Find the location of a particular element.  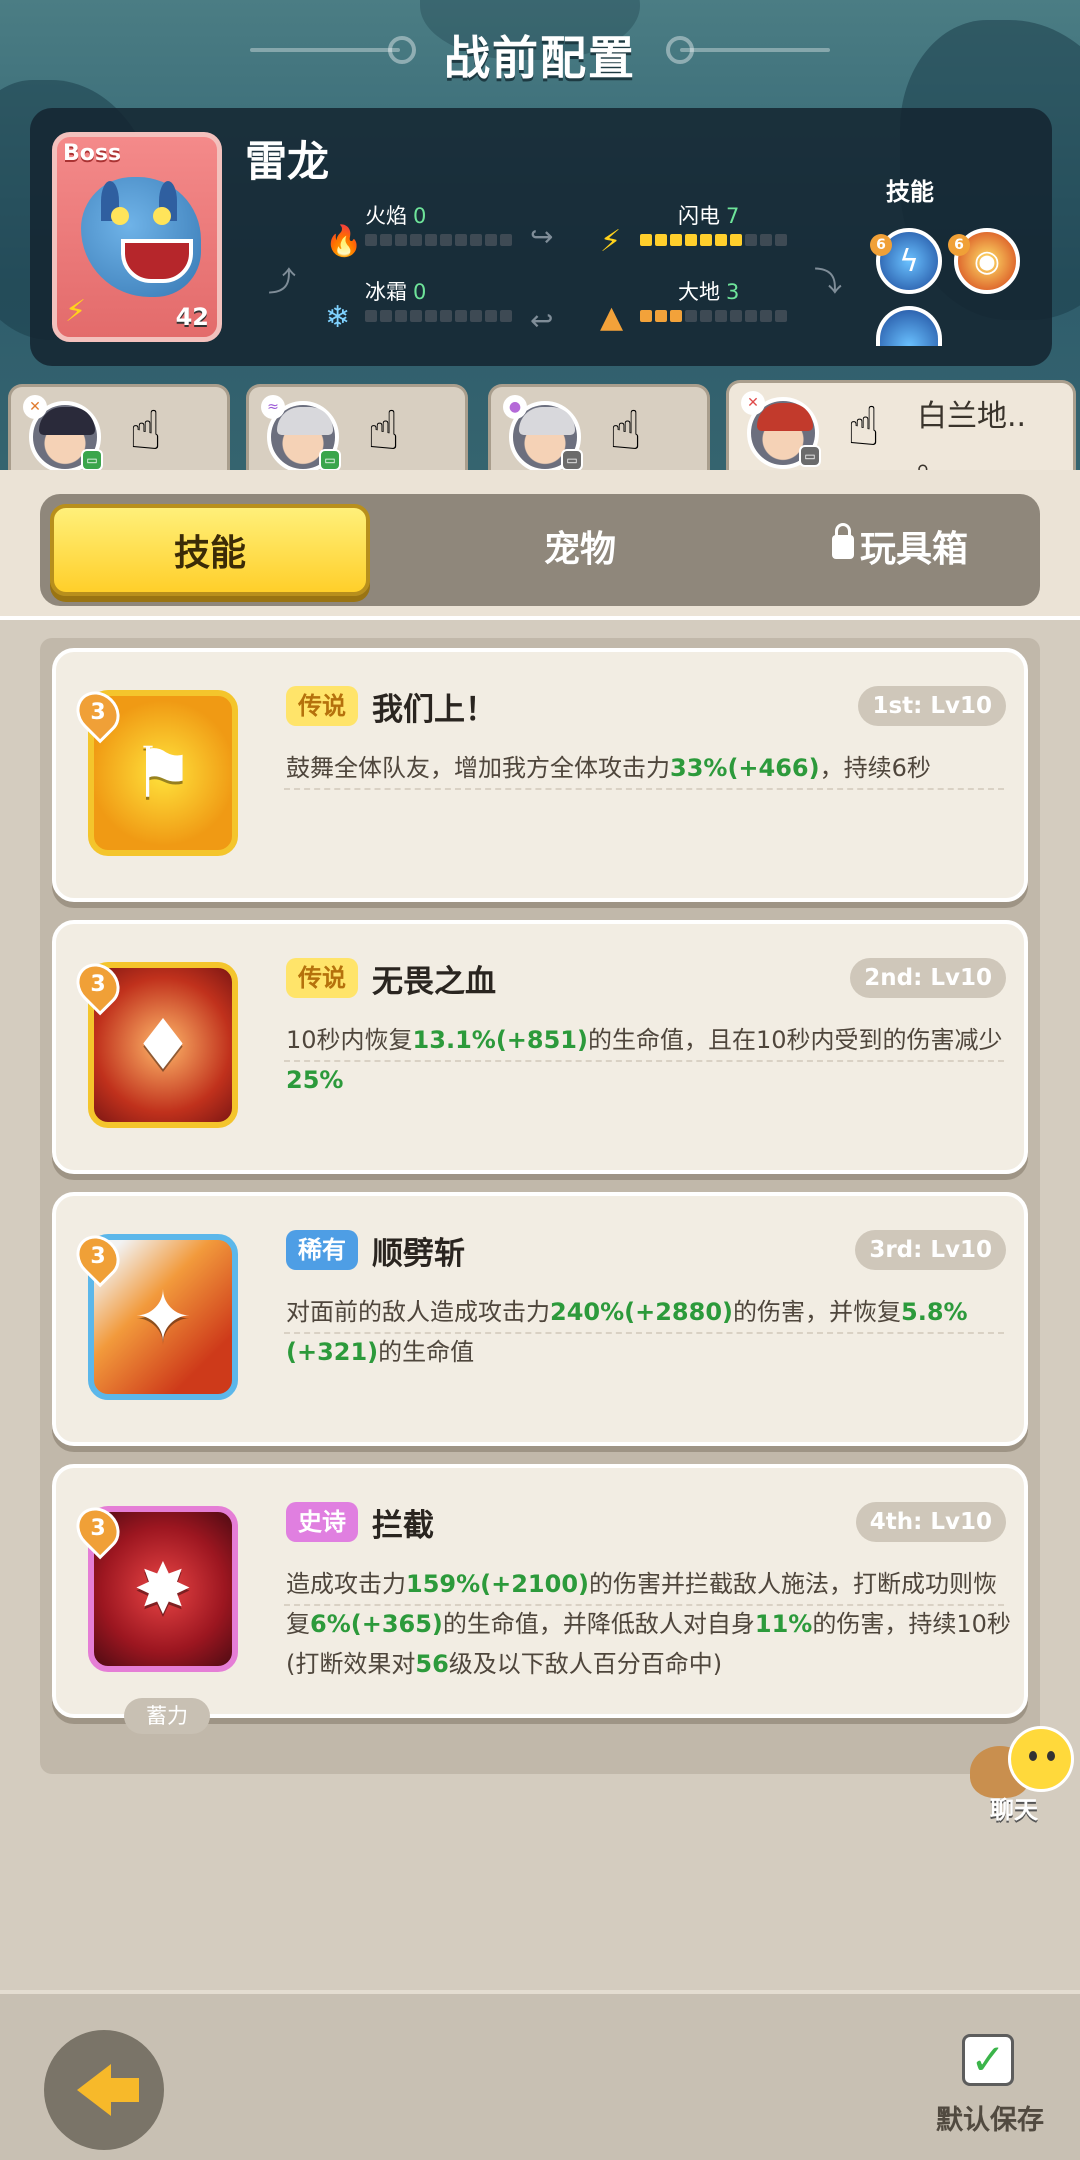

charge-tag: 蓄力 is located at coordinates (167, 1716).